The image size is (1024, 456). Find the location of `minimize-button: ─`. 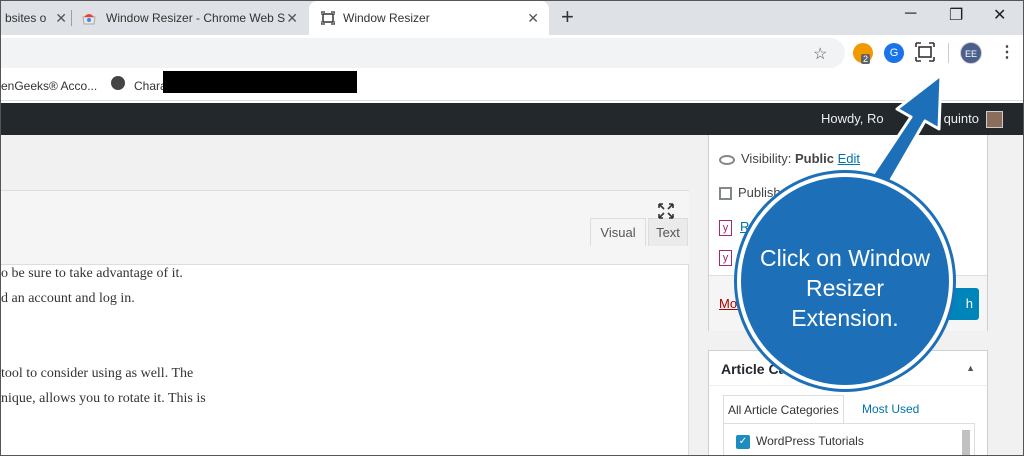

minimize-button: ─ is located at coordinates (910, 14).